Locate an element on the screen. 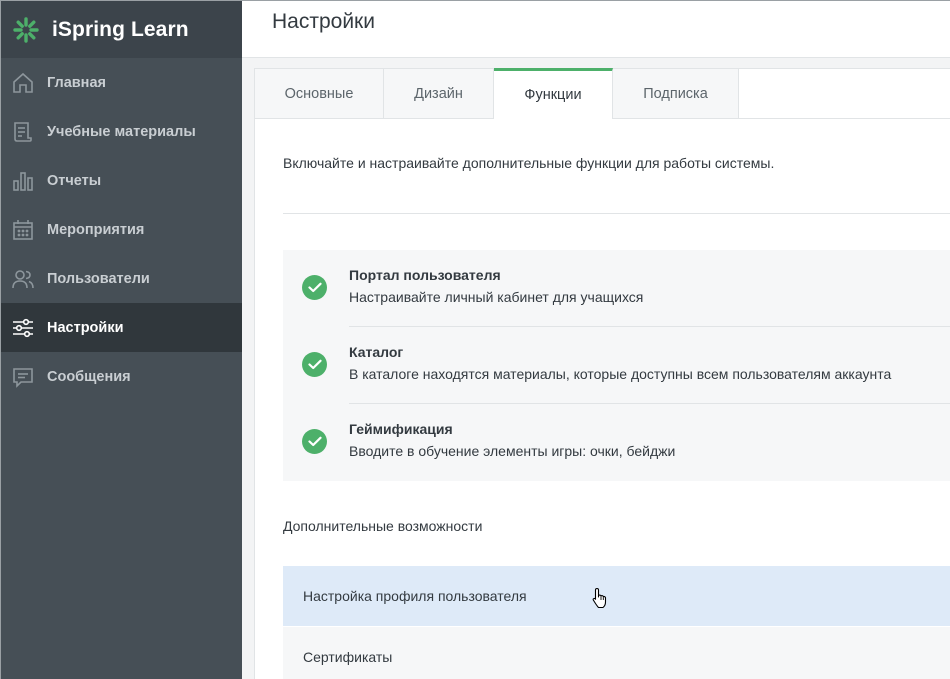  sidebar-item-label: Учебные материалы is located at coordinates (121, 131).